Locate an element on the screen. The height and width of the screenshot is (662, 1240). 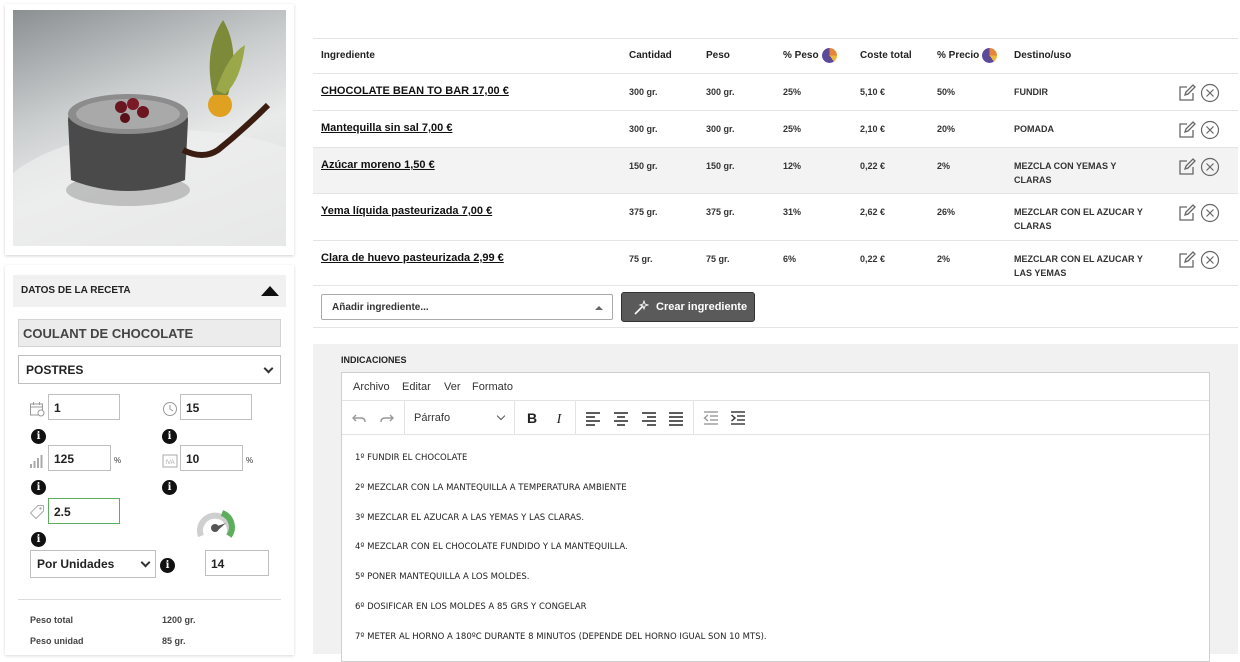
col-header-coste: Coste total is located at coordinates (886, 55).